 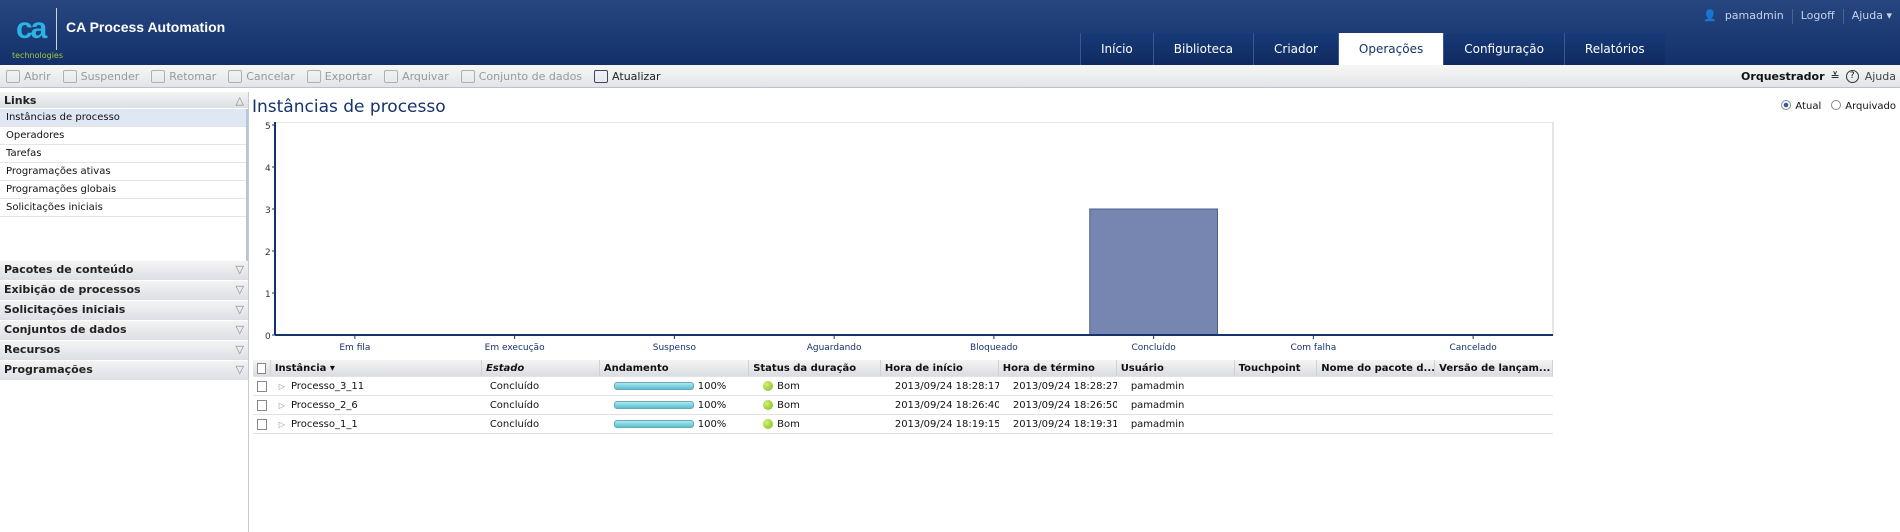 I want to click on user-cell: pamadmin, so click(x=1176, y=405).